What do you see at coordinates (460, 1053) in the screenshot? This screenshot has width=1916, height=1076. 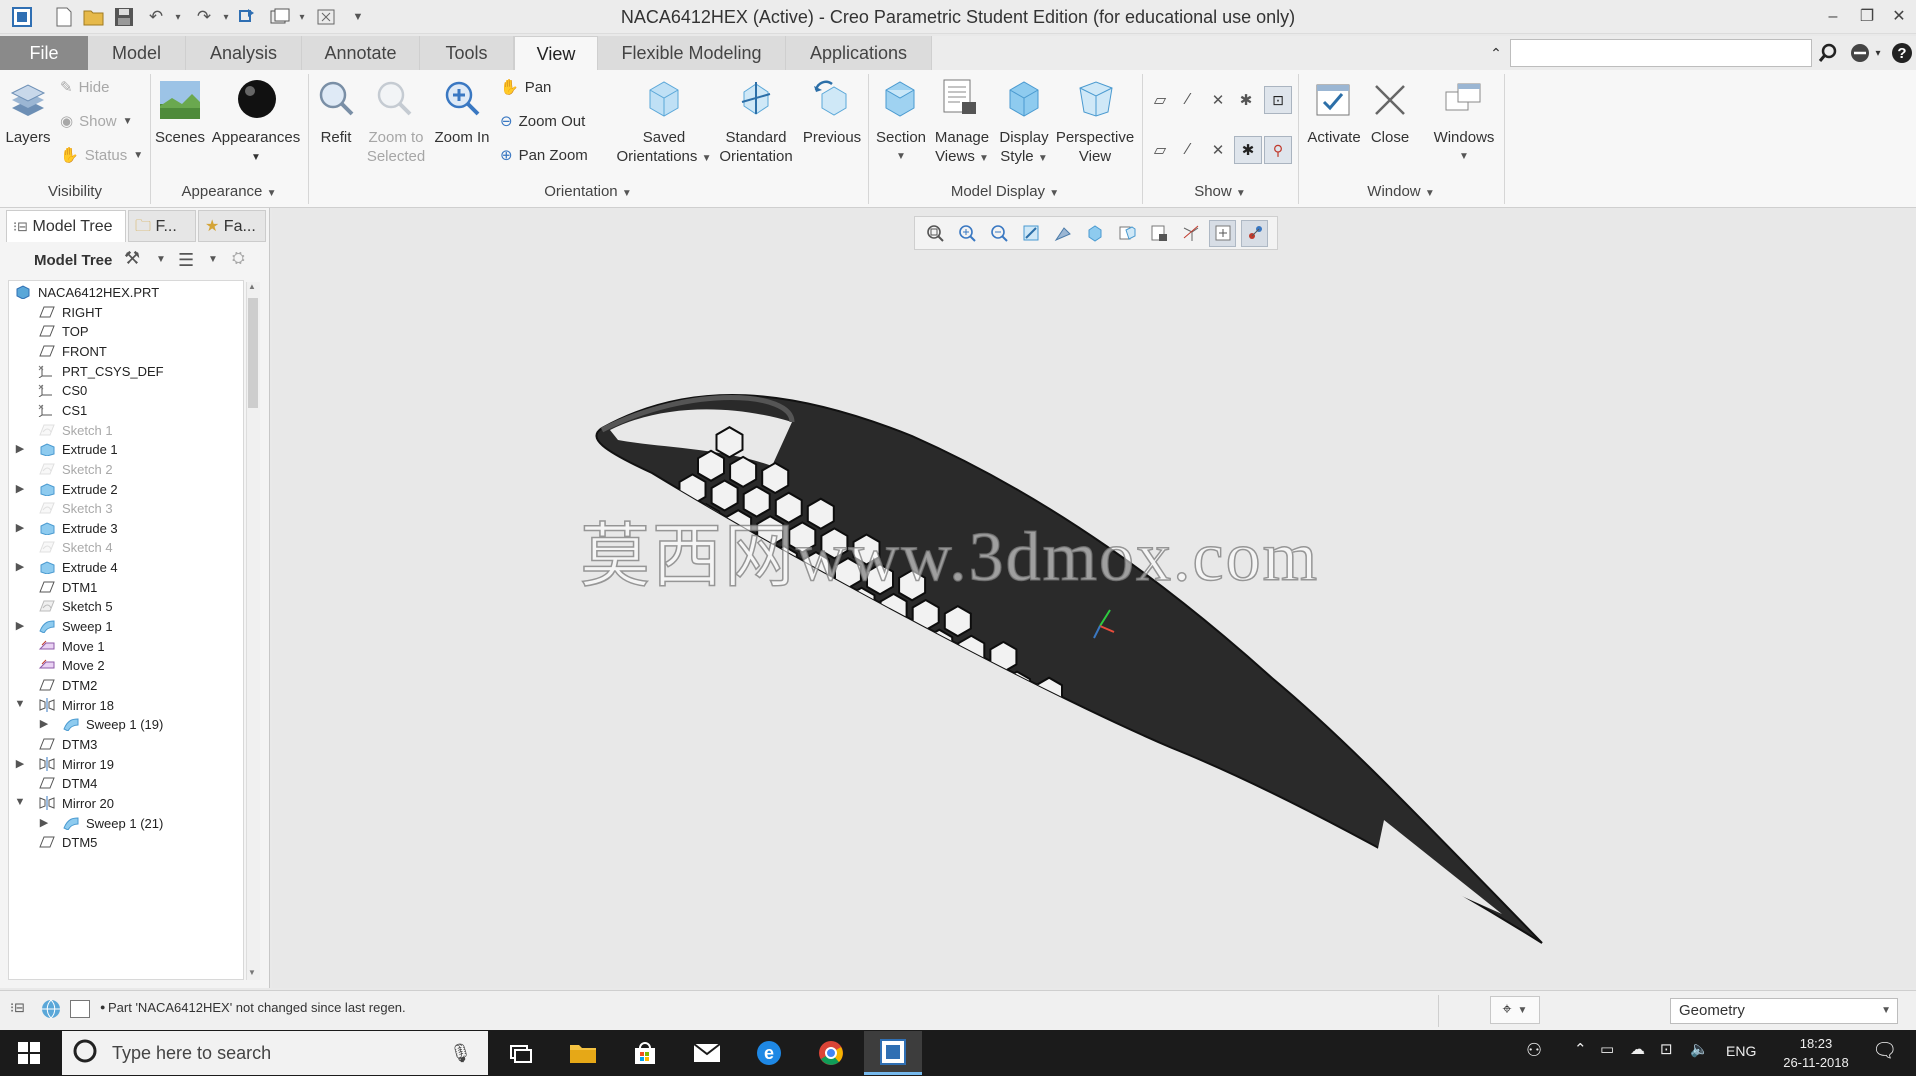 I see `microphone-icon: 🎙` at bounding box center [460, 1053].